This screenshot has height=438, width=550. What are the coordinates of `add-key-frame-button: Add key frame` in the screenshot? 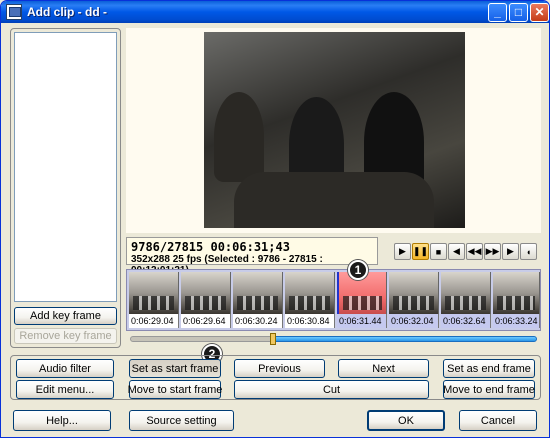 It's located at (65, 316).